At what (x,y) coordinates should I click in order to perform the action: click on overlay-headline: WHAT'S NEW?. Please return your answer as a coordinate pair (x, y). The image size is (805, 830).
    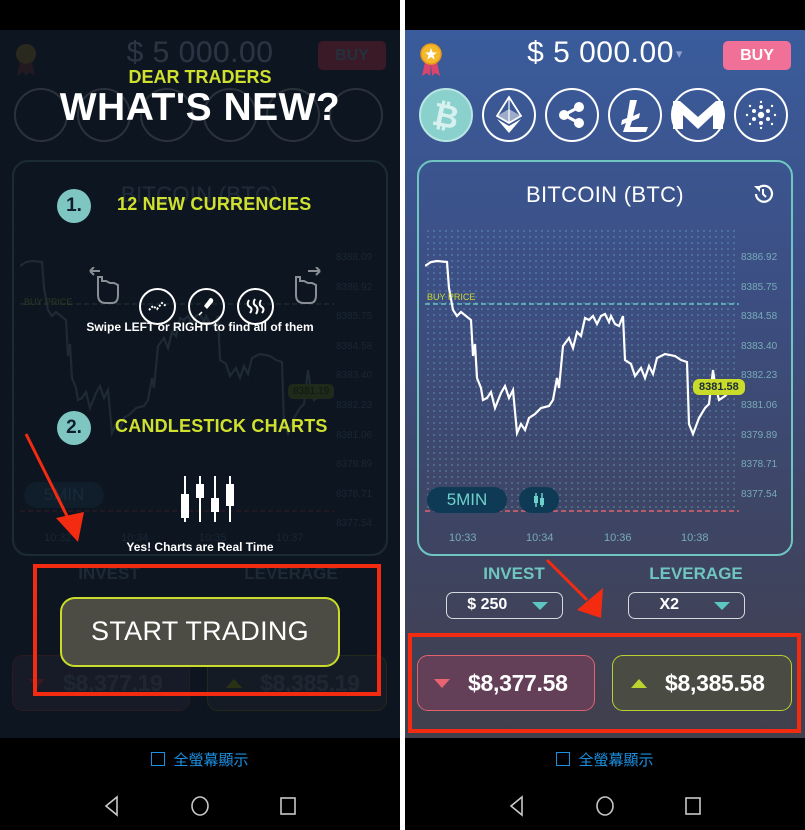
    Looking at the image, I should click on (200, 107).